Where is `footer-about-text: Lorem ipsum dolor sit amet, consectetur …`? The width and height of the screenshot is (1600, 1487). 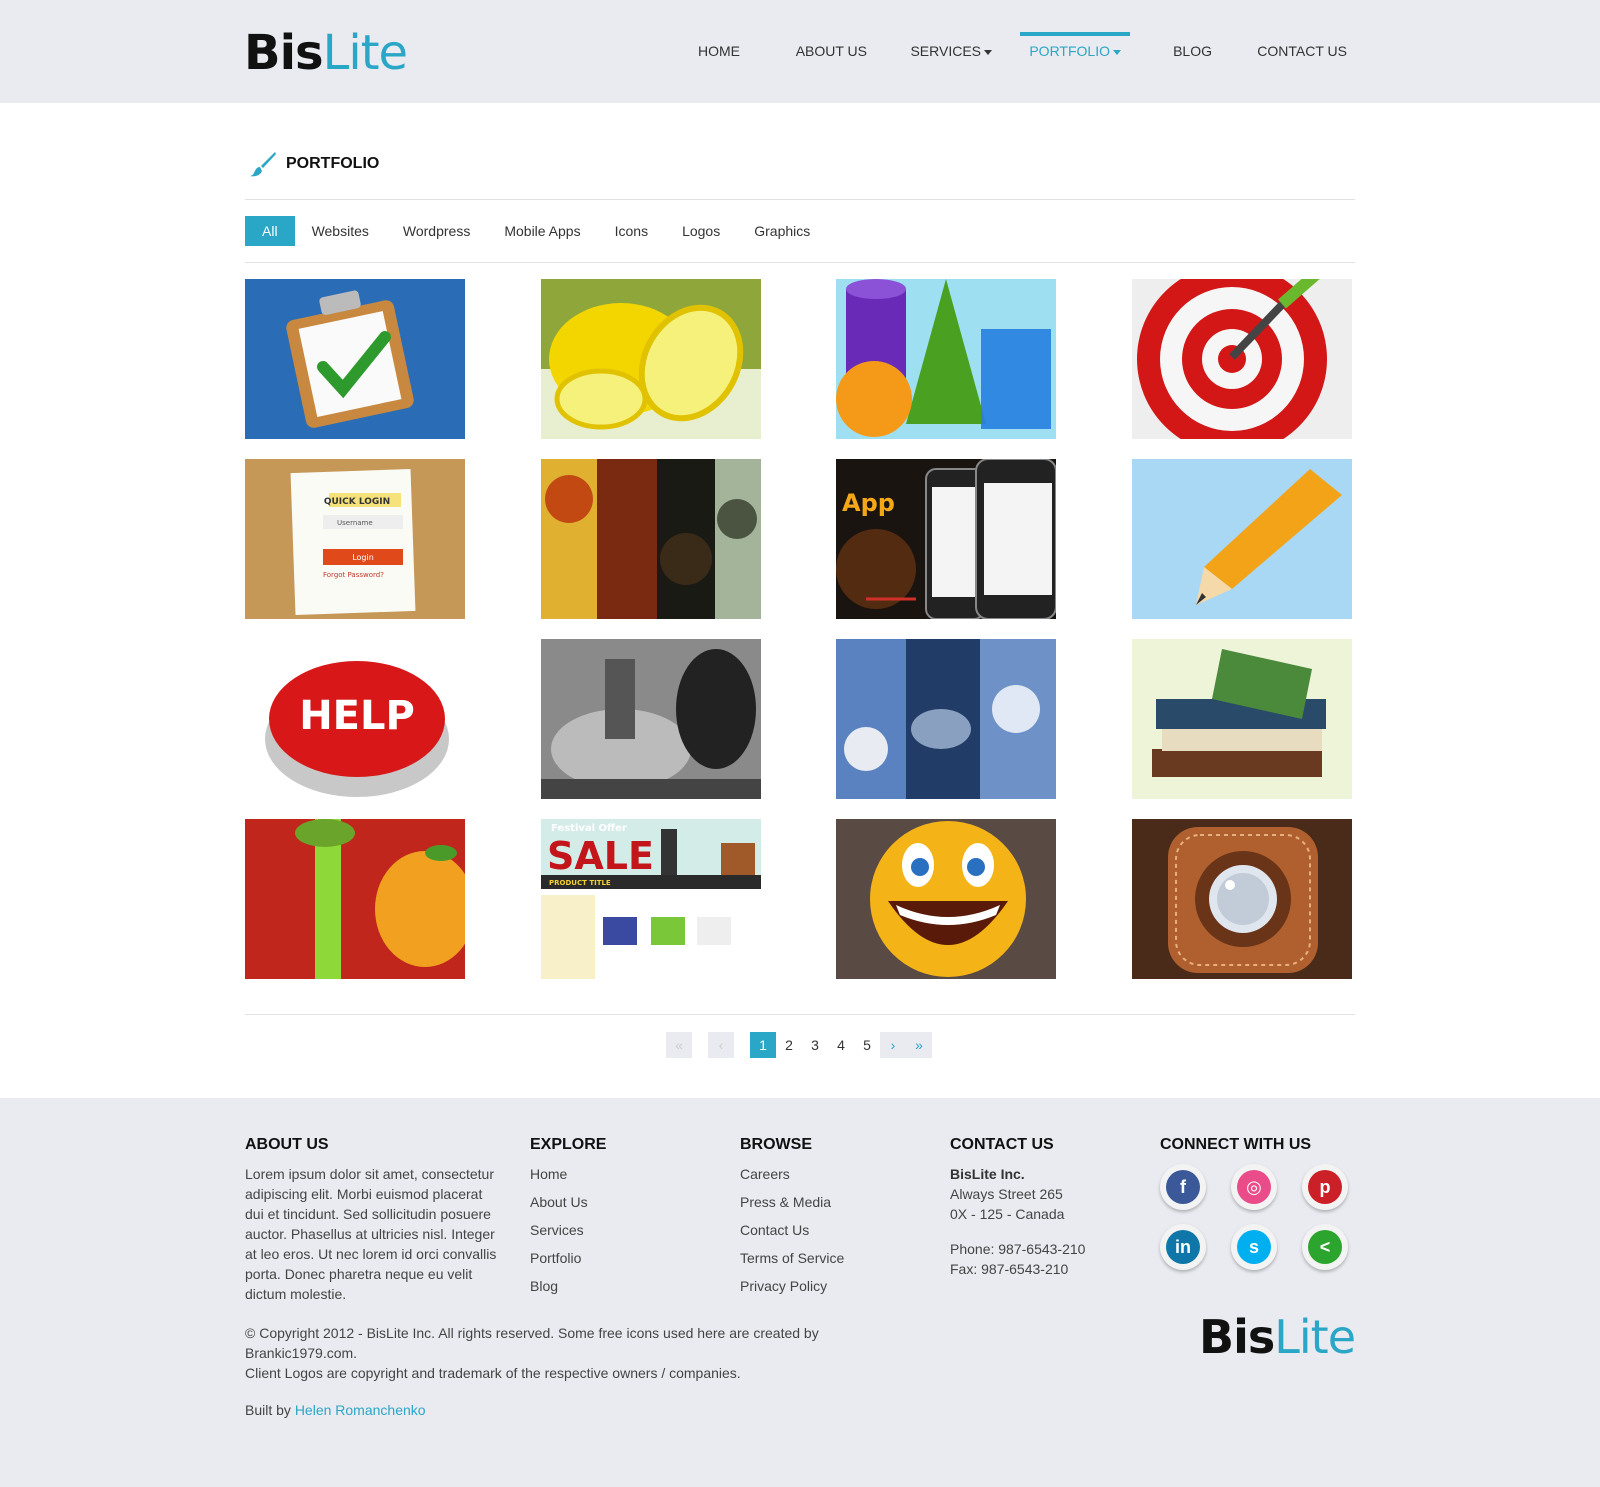
footer-about-text: Lorem ipsum dolor sit amet, consectetur … is located at coordinates (371, 1234).